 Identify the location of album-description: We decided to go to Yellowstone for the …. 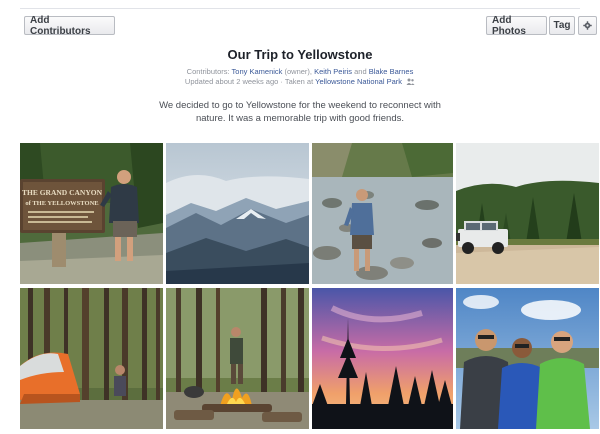
(300, 112).